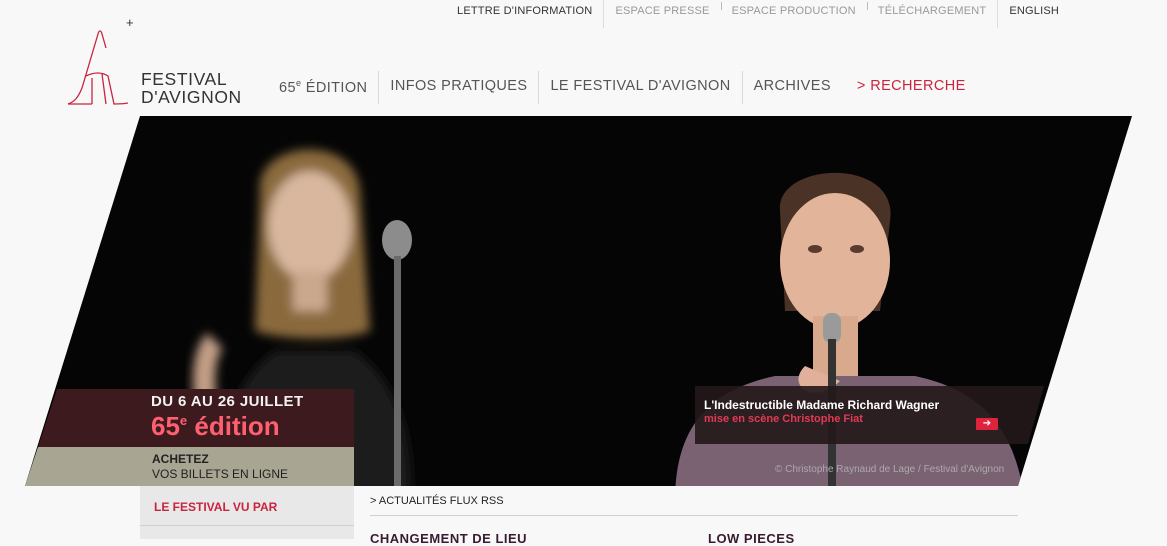 The width and height of the screenshot is (1167, 546). I want to click on nav-archives: ARCHIVES, so click(791, 87).